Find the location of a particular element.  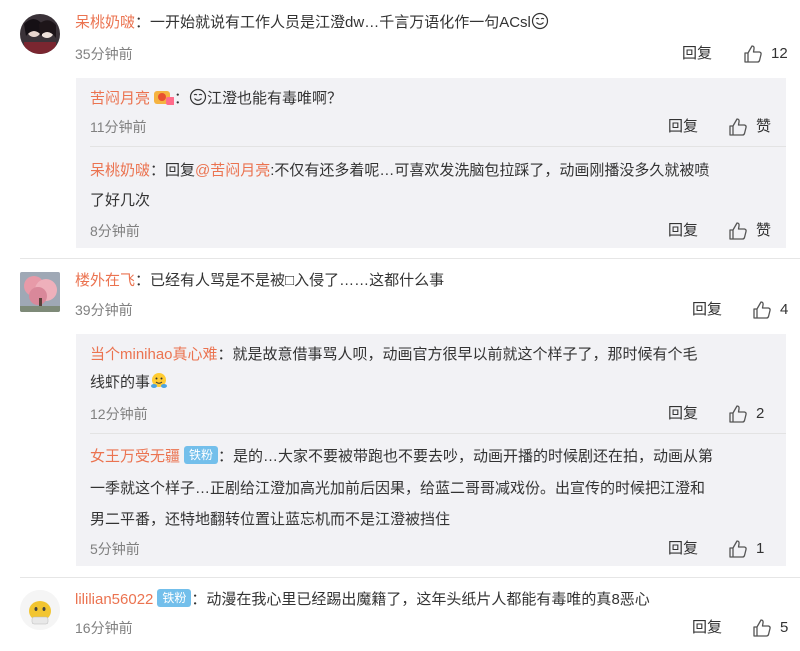

reply-body: :不仅有还多着呢…可喜欢发洗脑包拉踩了，动画刚播没多久就被喷 is located at coordinates (490, 170).